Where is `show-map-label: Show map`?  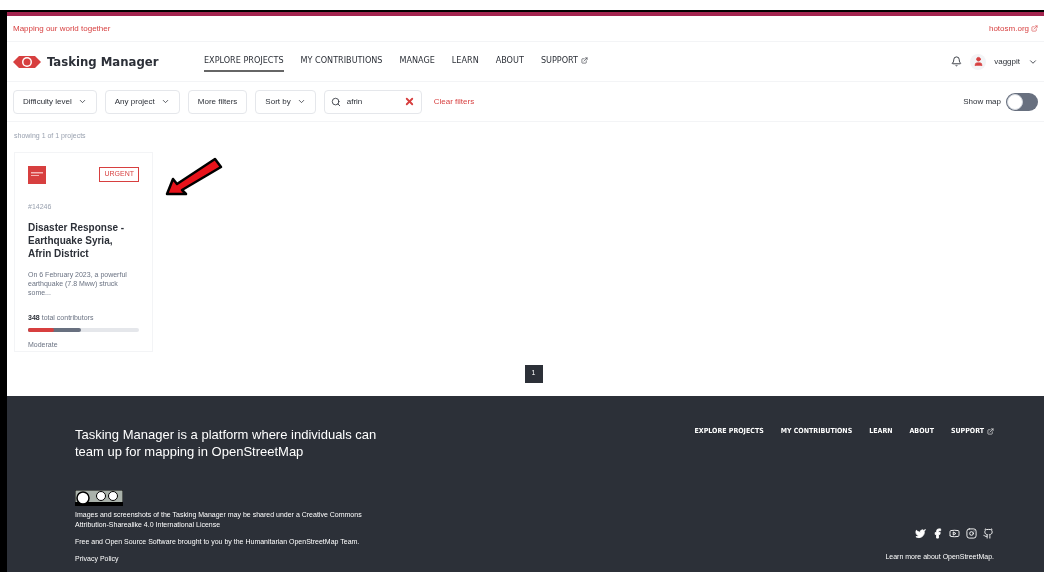
show-map-label: Show map is located at coordinates (982, 101).